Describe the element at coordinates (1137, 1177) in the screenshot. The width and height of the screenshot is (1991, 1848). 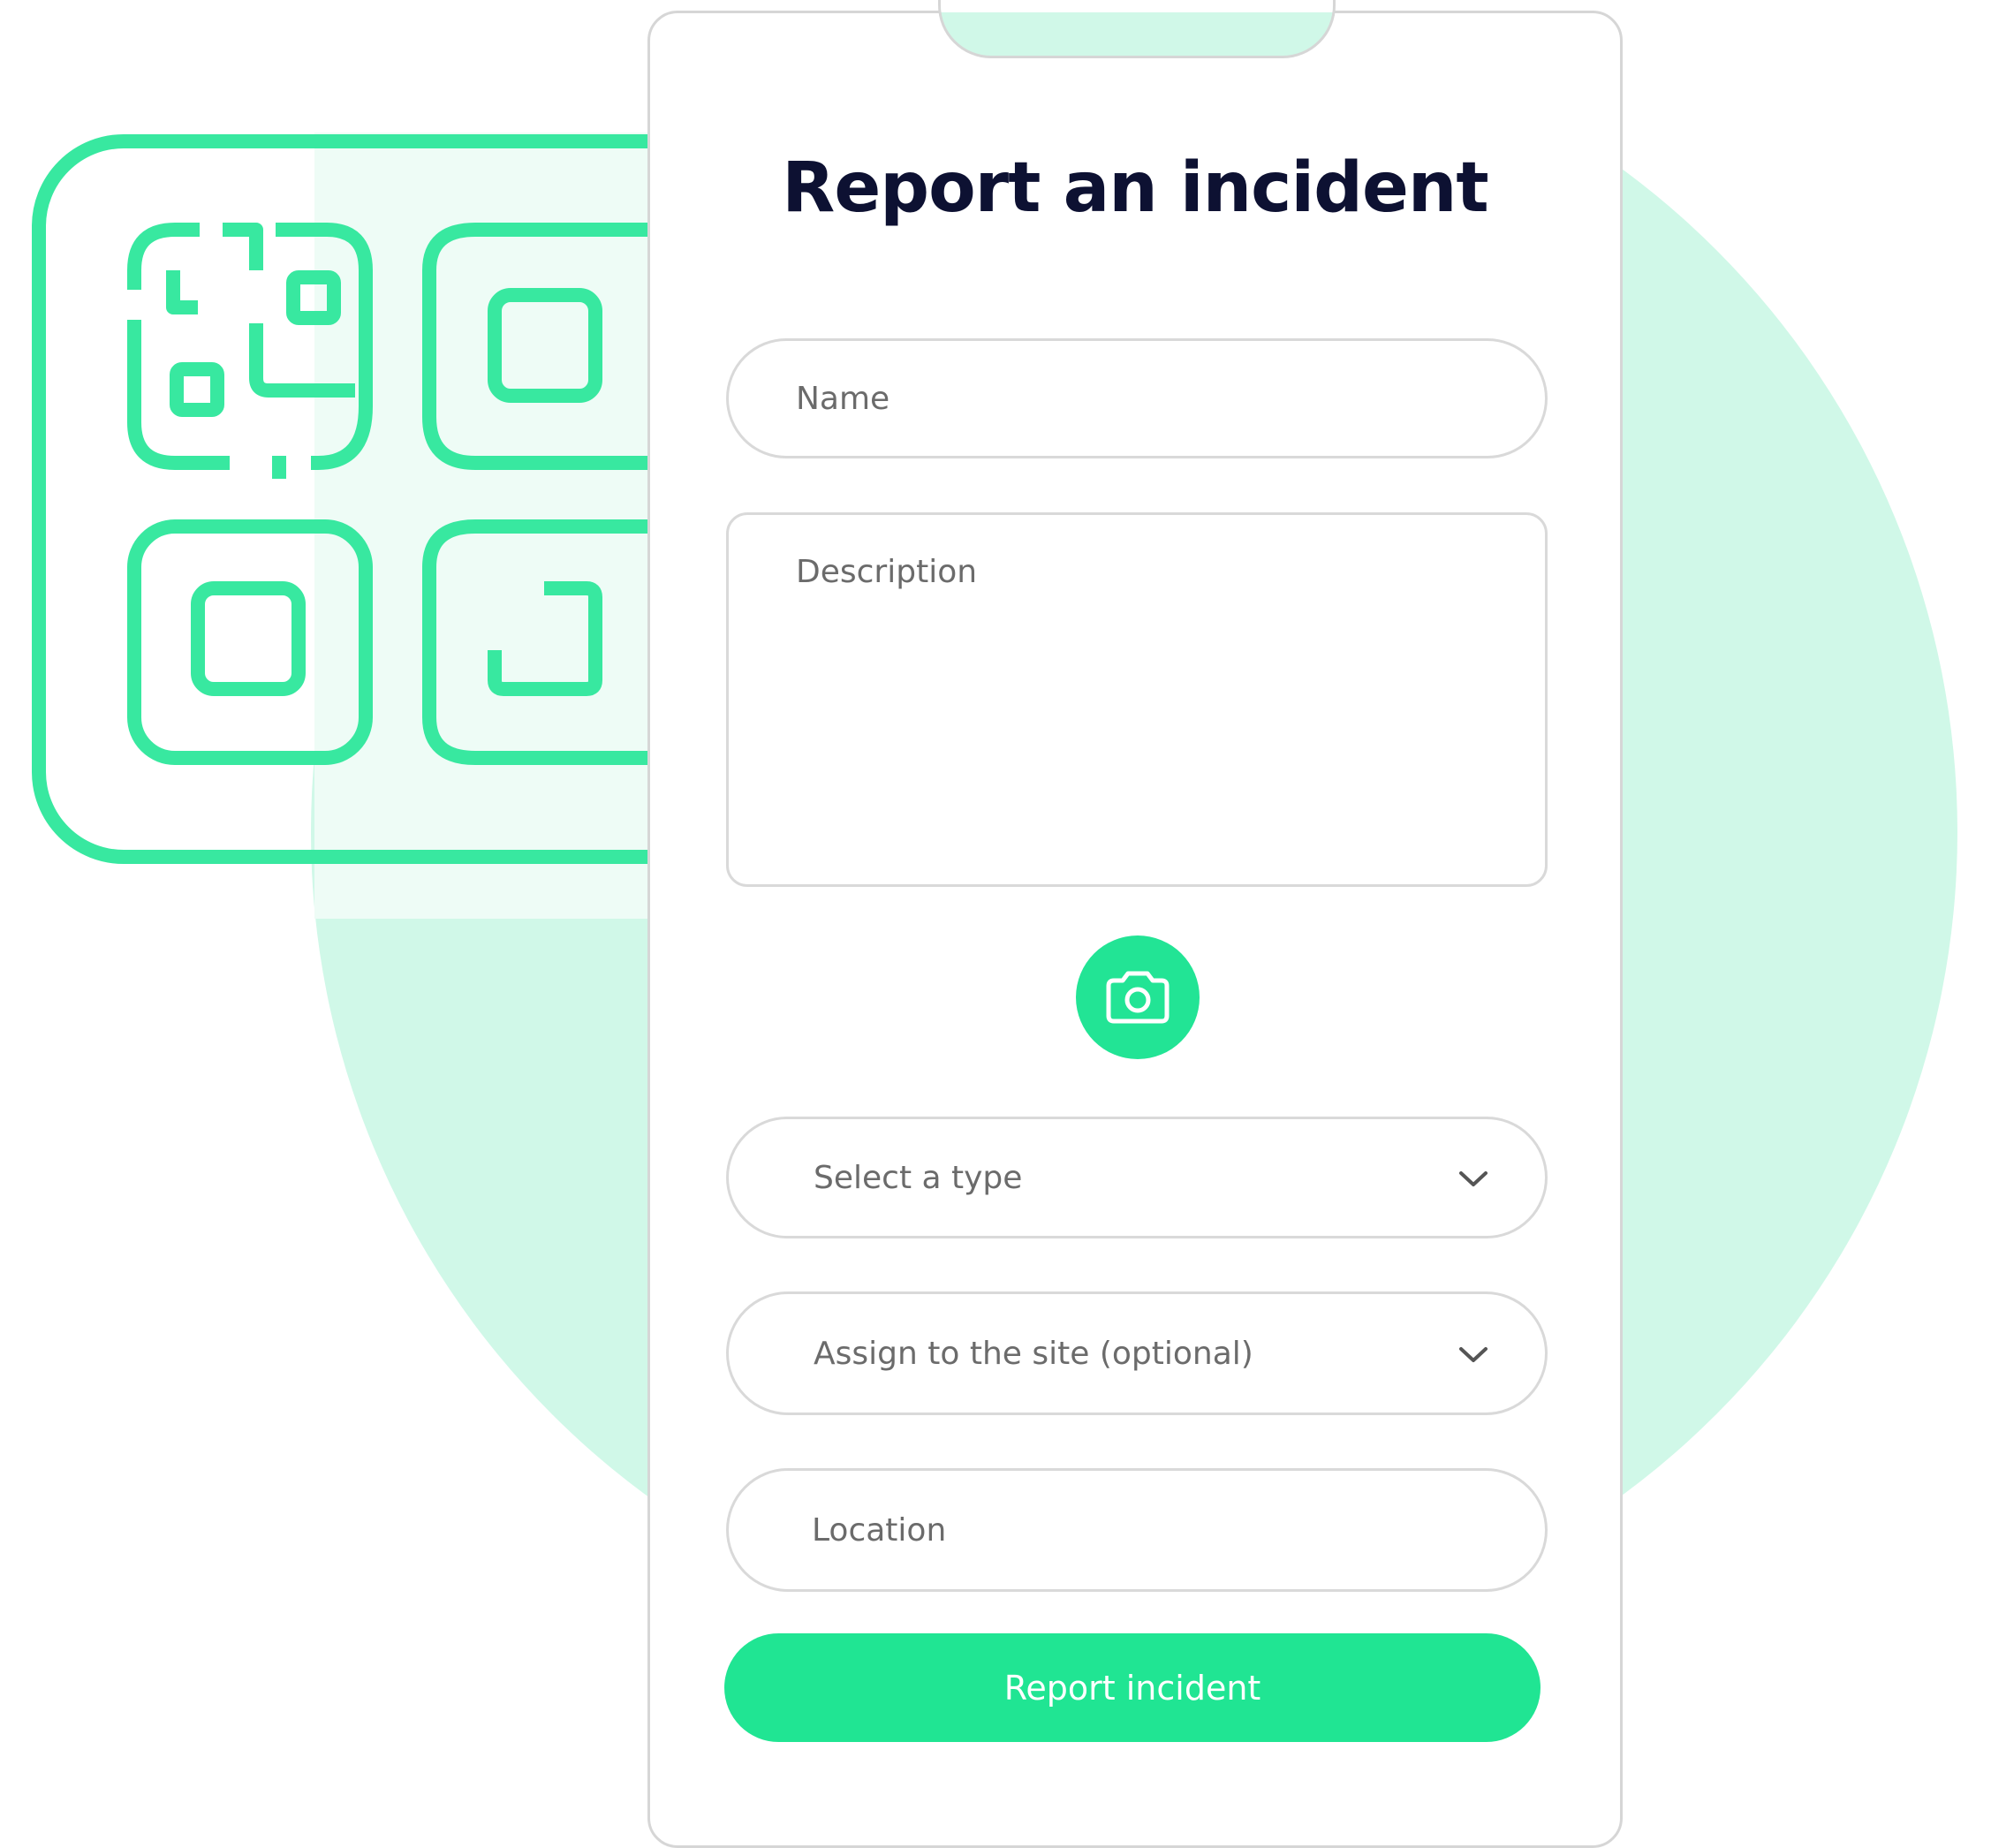
I see `type-select: Select a type` at that location.